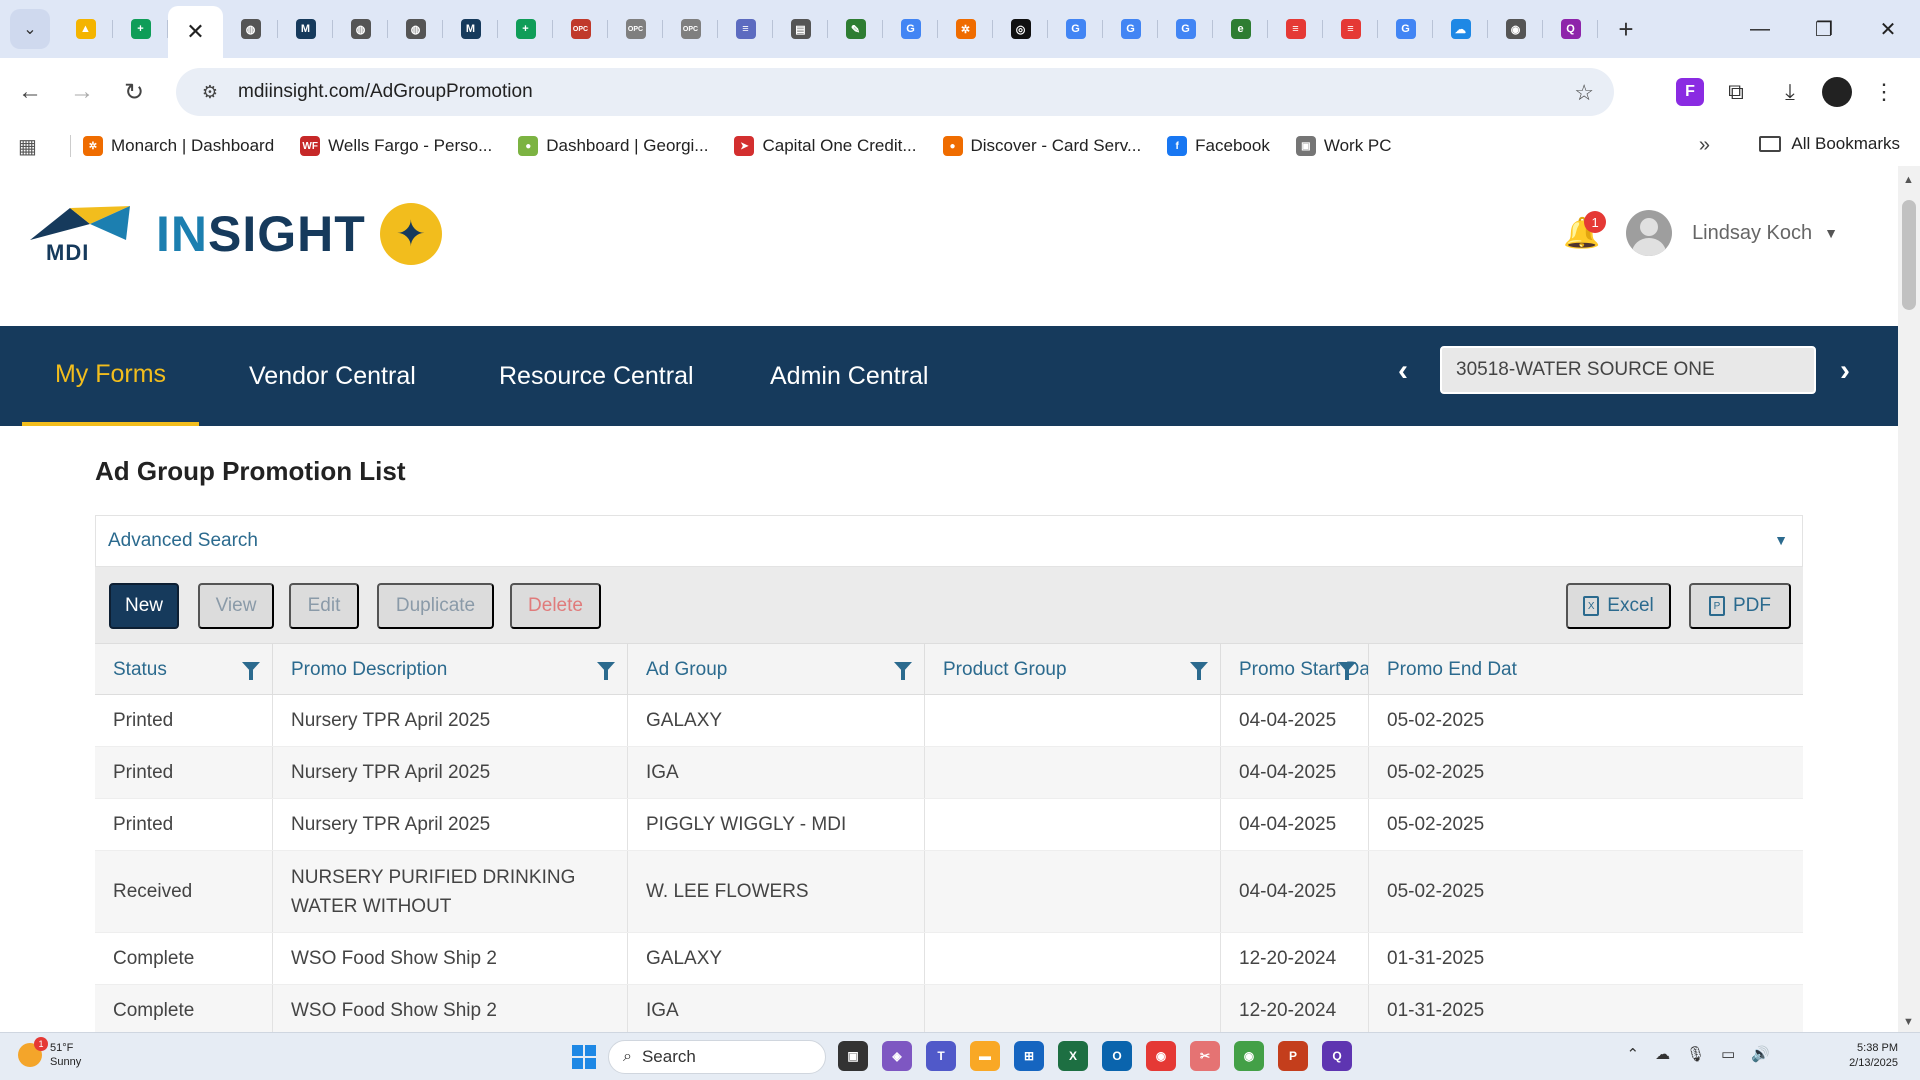 This screenshot has height=1080, width=1920. What do you see at coordinates (1845, 371) in the screenshot?
I see `chevron-right-icon: ›` at bounding box center [1845, 371].